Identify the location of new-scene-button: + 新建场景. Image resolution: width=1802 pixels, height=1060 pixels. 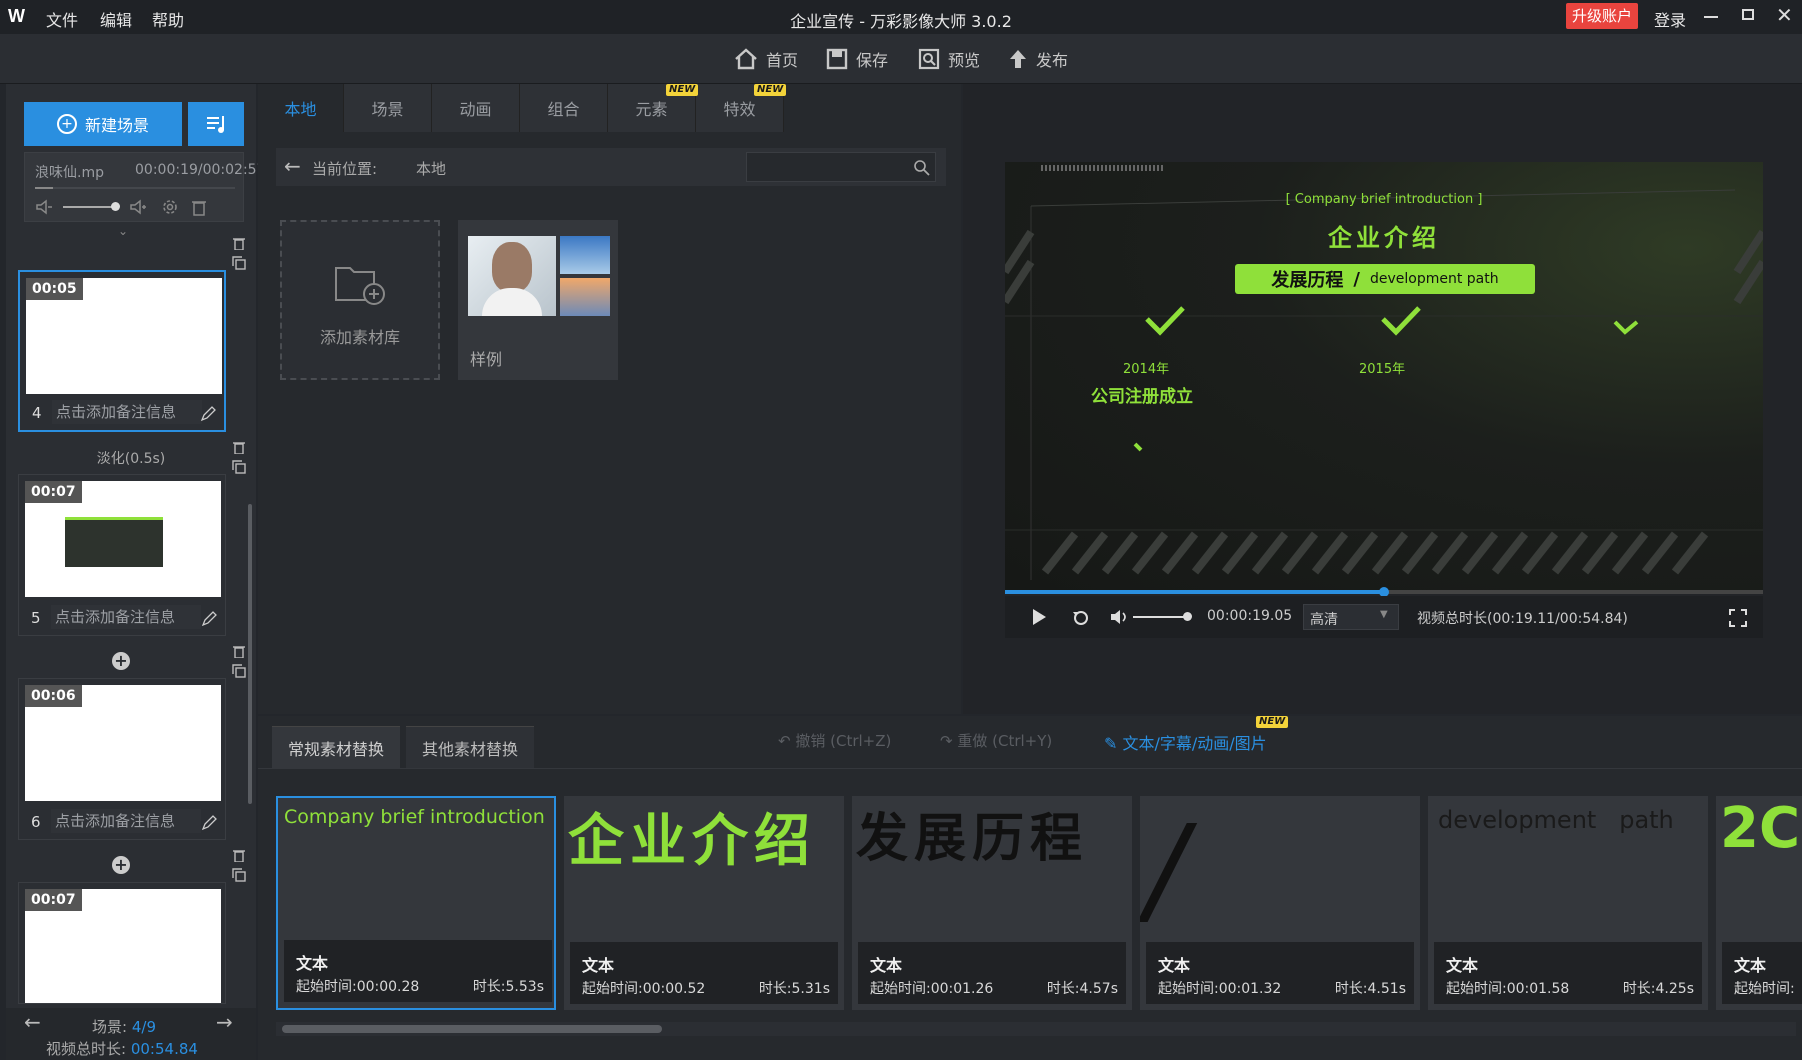
(103, 124).